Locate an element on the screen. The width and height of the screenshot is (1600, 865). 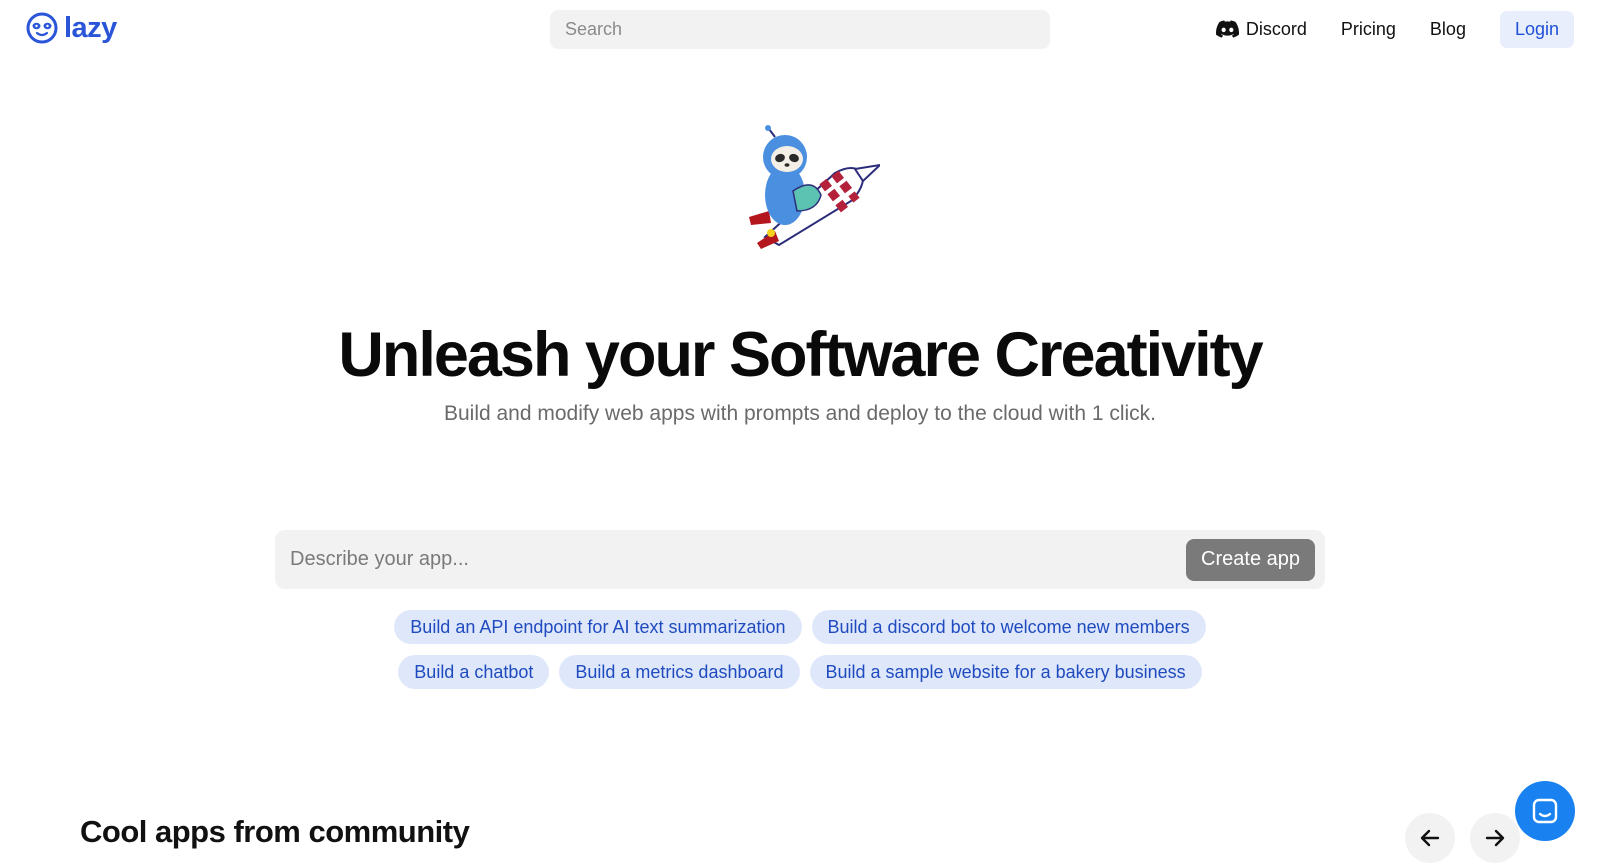
app-description-input is located at coordinates (738, 559).